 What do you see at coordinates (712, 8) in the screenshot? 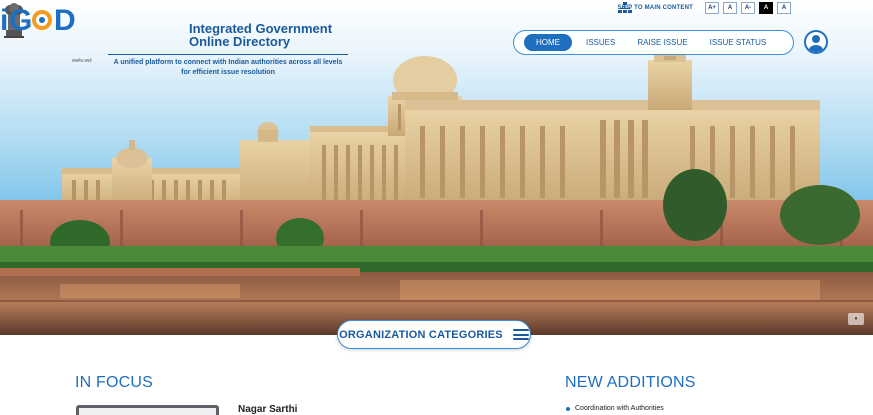
I see `font-increase-button: A+` at bounding box center [712, 8].